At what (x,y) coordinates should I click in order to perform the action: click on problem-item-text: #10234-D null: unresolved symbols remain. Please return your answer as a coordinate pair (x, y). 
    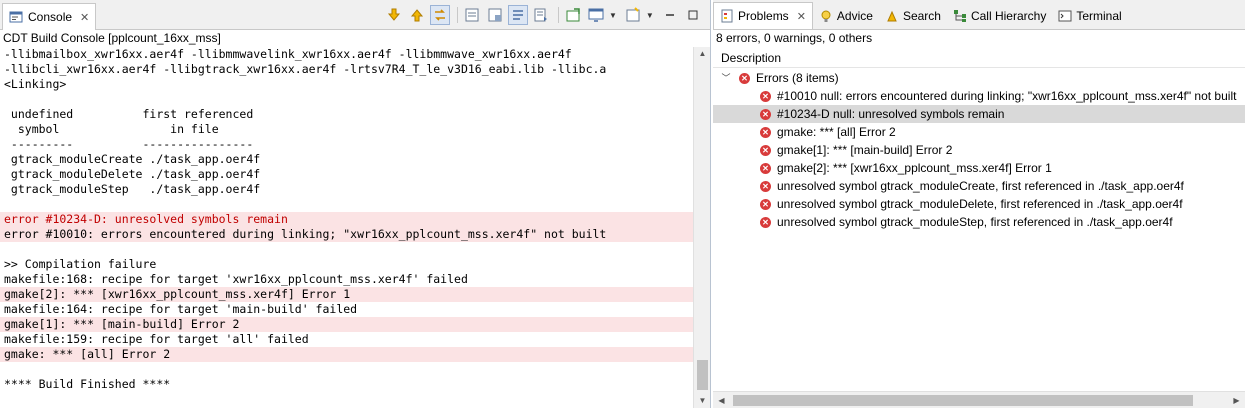
    Looking at the image, I should click on (891, 114).